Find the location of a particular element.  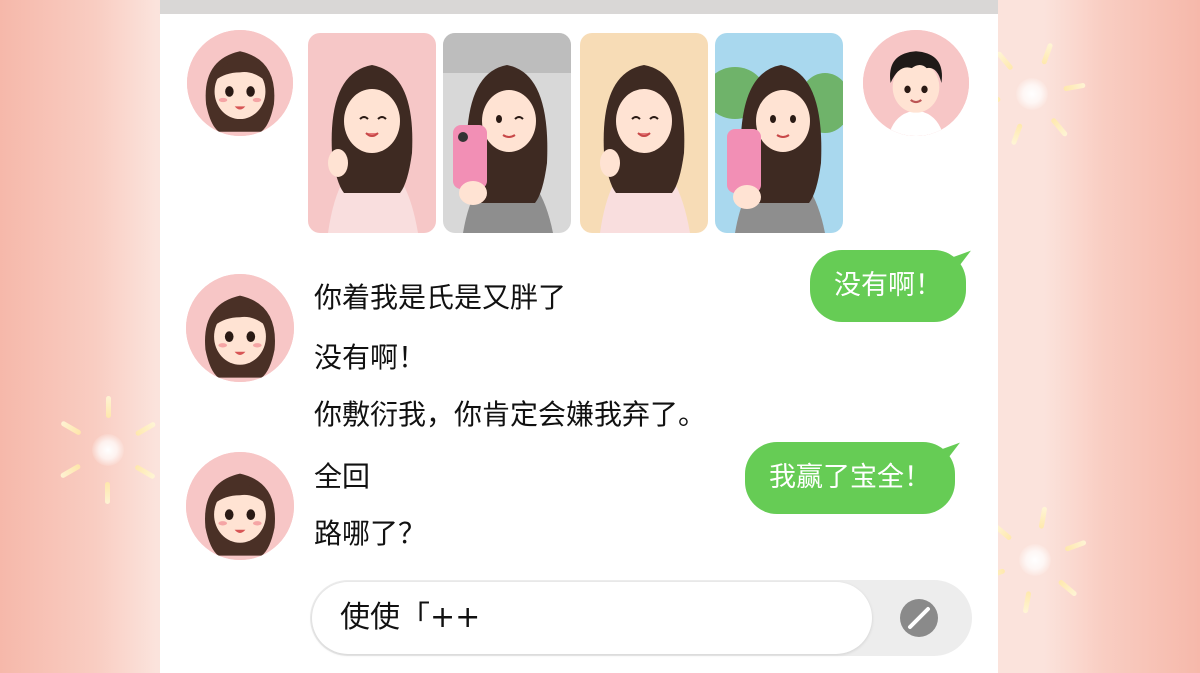

send-button is located at coordinates (919, 618).